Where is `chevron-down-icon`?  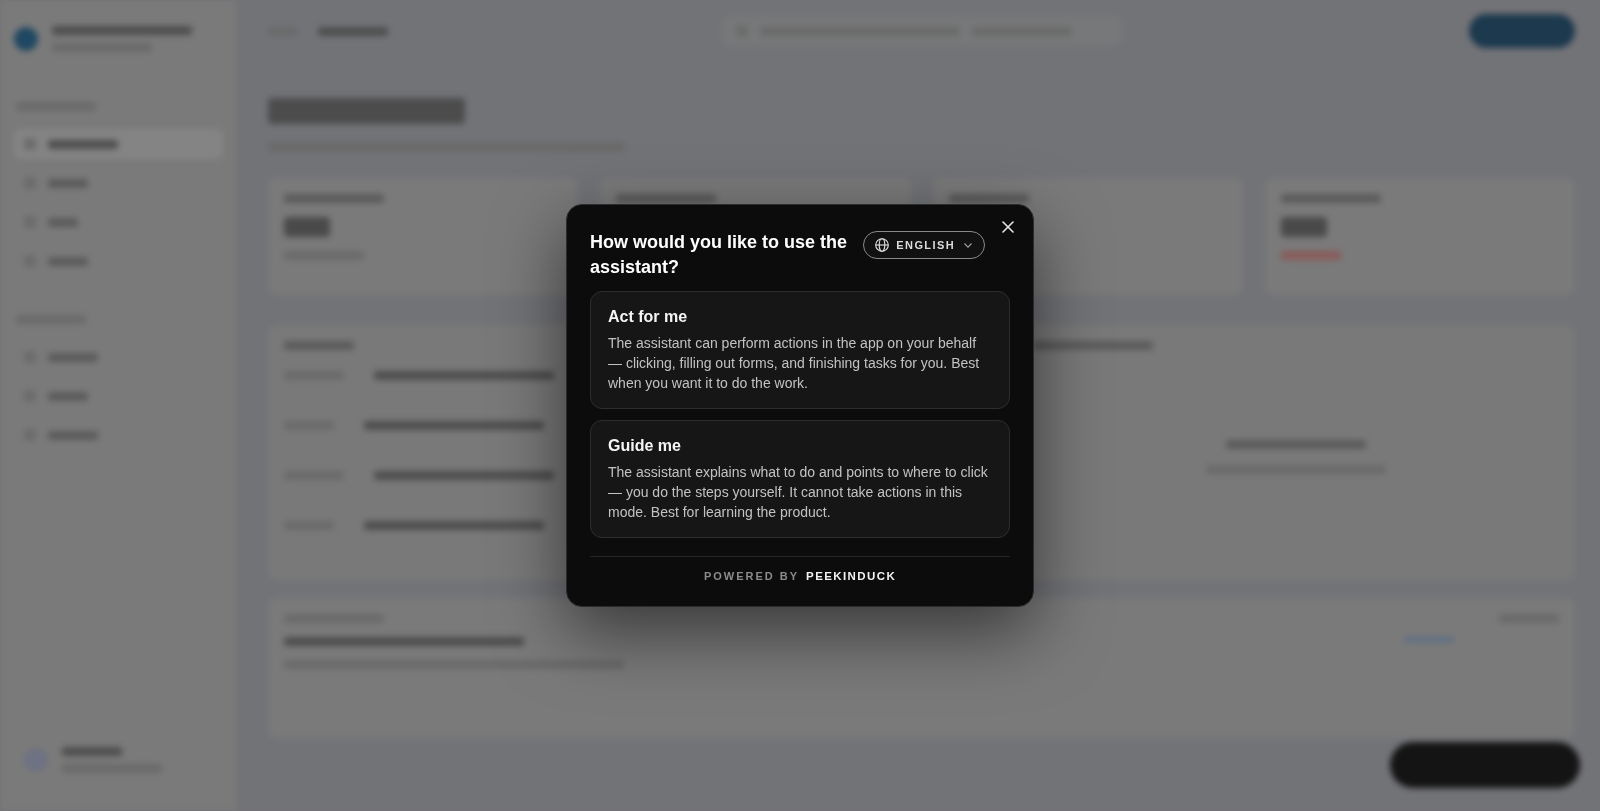
chevron-down-icon is located at coordinates (968, 245).